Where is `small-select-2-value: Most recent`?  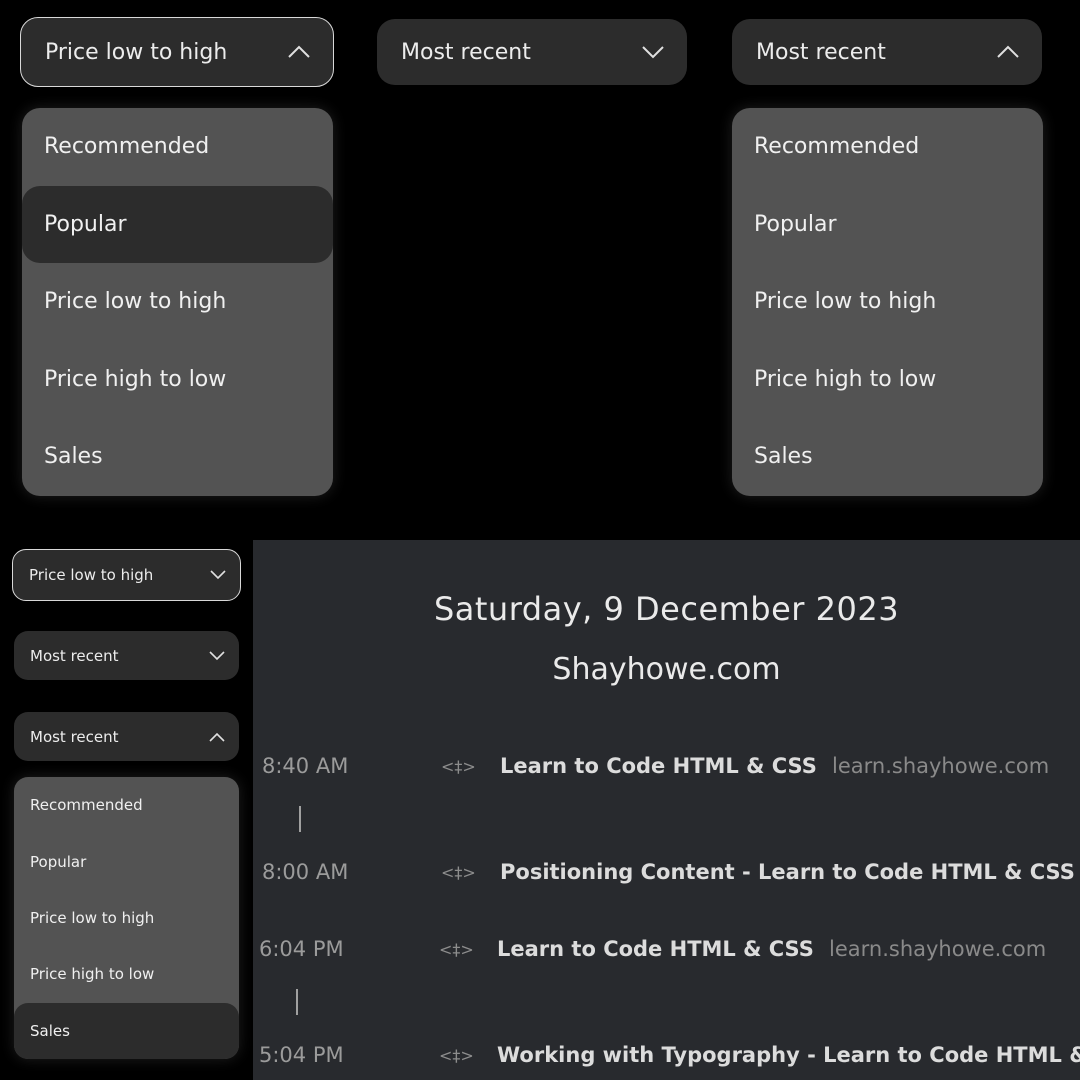
small-select-2-value: Most recent is located at coordinates (74, 655).